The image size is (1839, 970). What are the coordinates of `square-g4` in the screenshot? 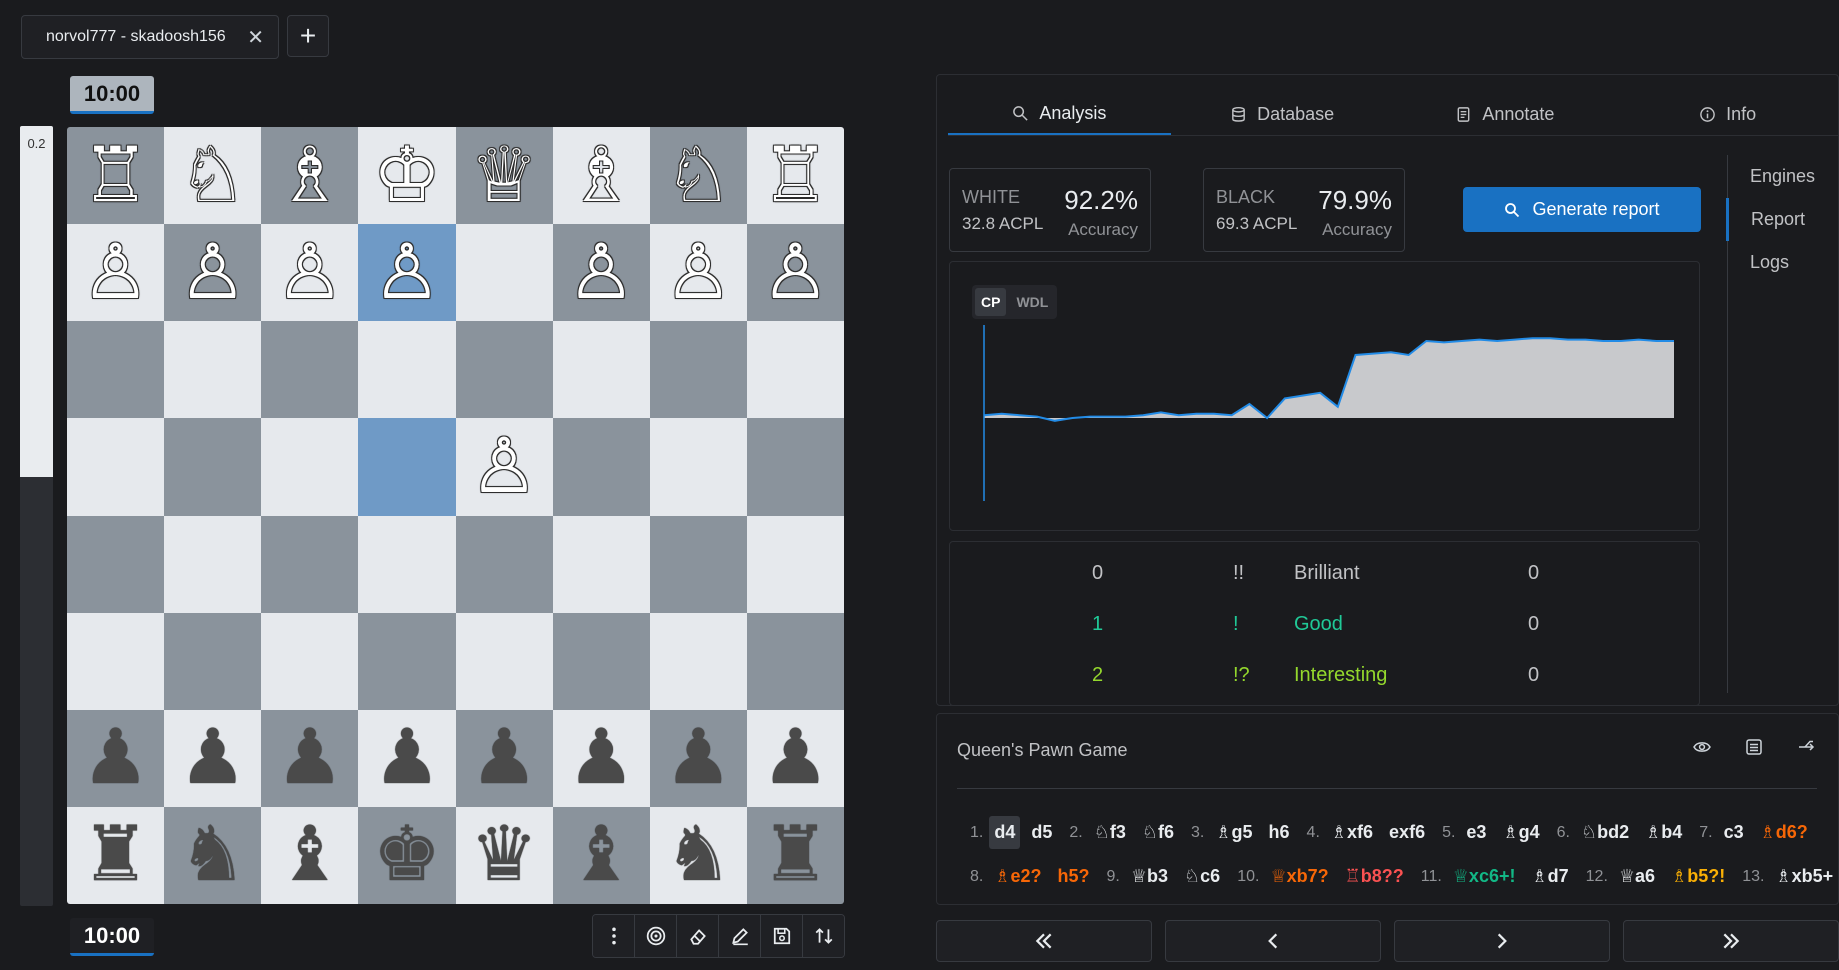 It's located at (213, 467).